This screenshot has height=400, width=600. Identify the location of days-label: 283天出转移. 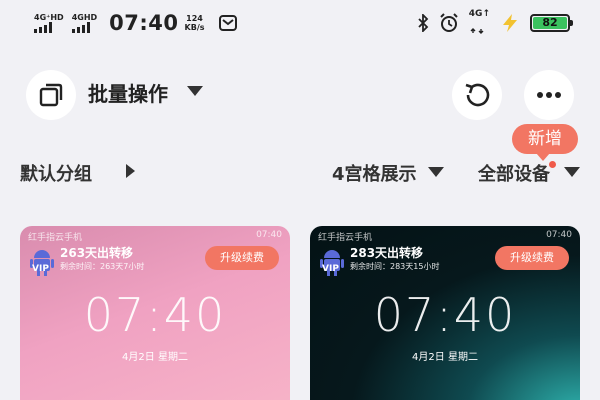
(387, 253).